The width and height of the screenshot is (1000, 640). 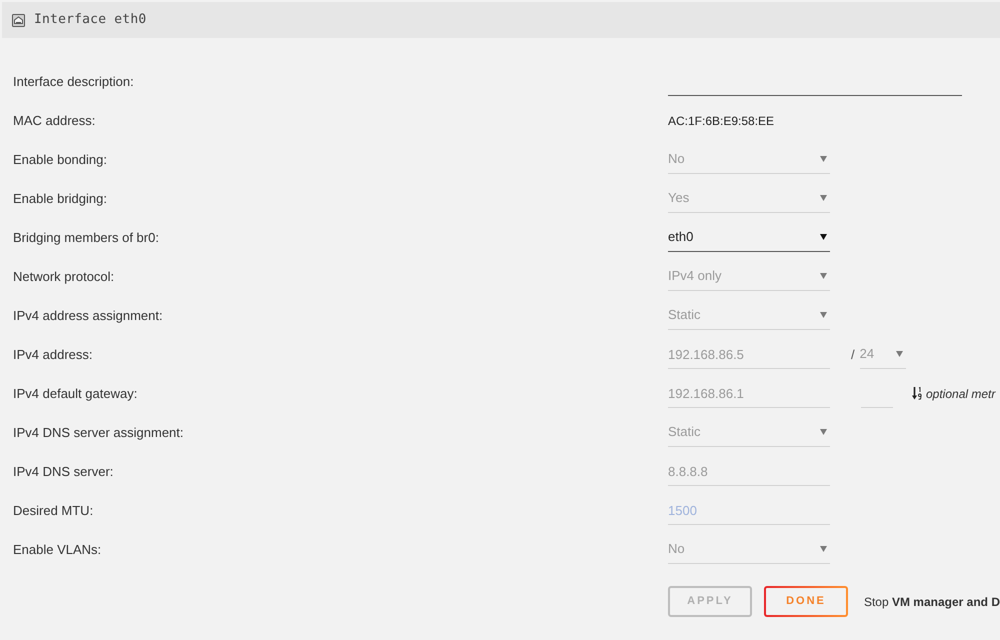 I want to click on field-label: Enable VLANs:, so click(x=57, y=549).